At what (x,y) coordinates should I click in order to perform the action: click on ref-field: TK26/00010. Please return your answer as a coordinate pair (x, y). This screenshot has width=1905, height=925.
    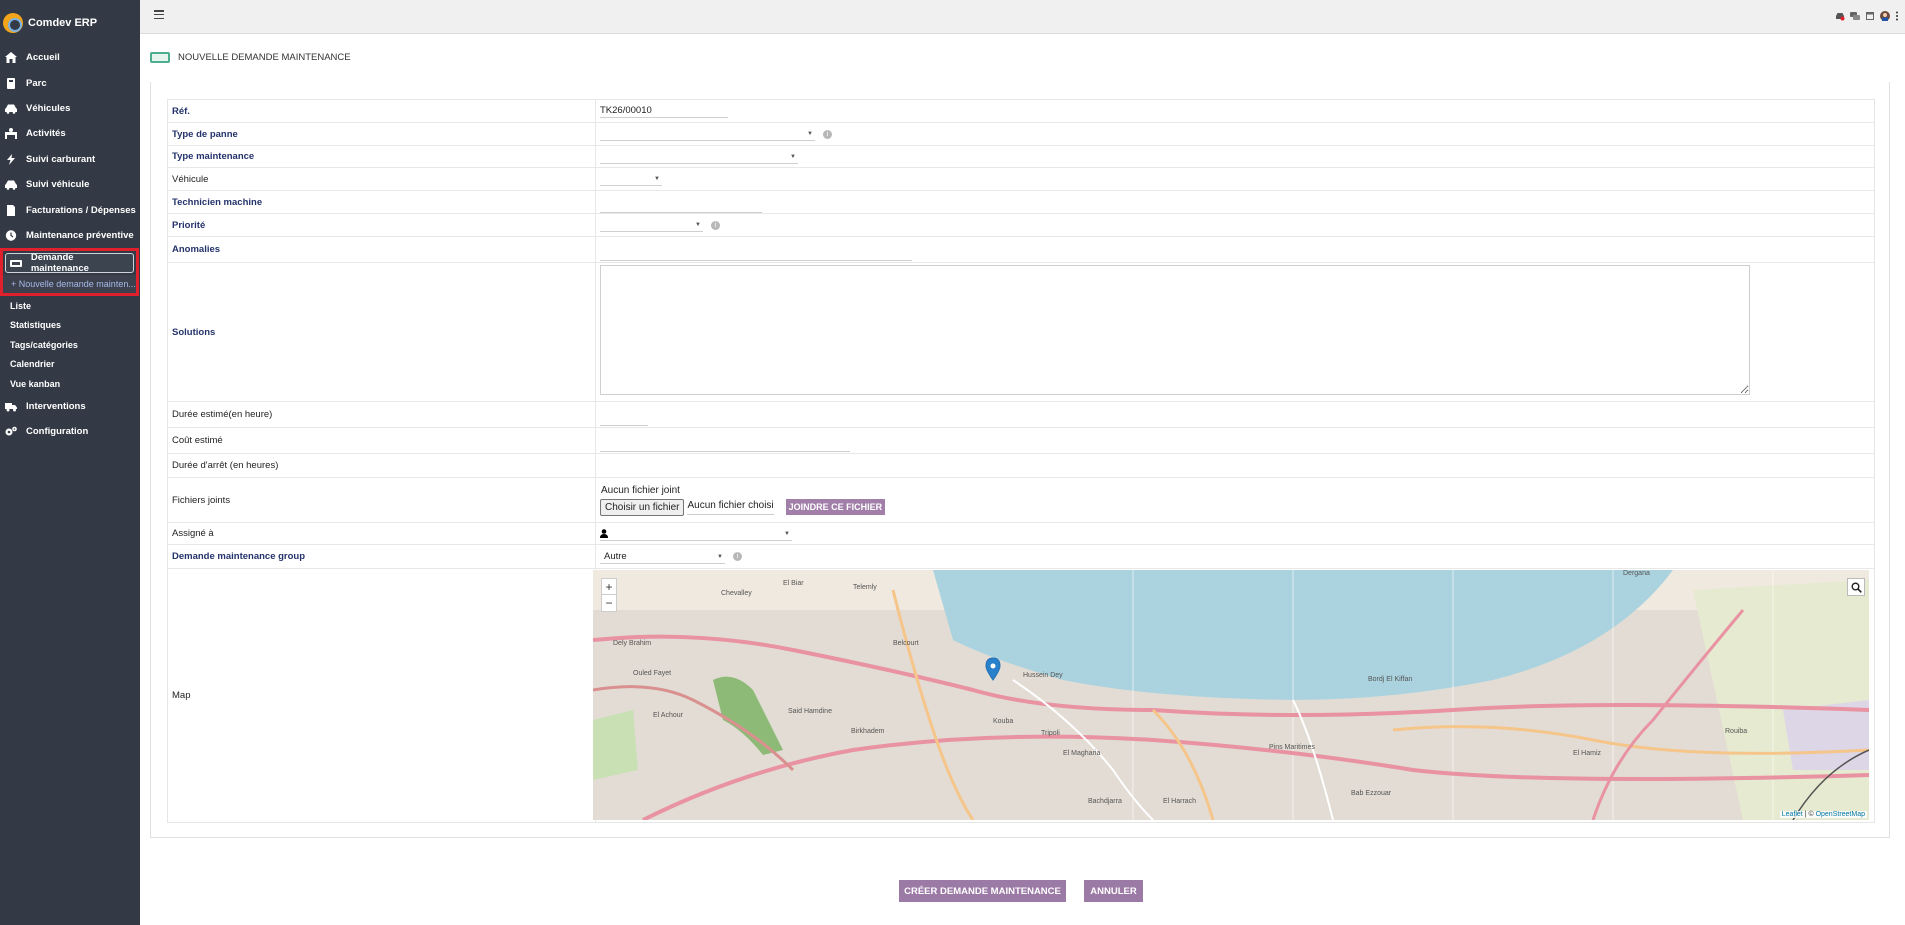
    Looking at the image, I should click on (1235, 111).